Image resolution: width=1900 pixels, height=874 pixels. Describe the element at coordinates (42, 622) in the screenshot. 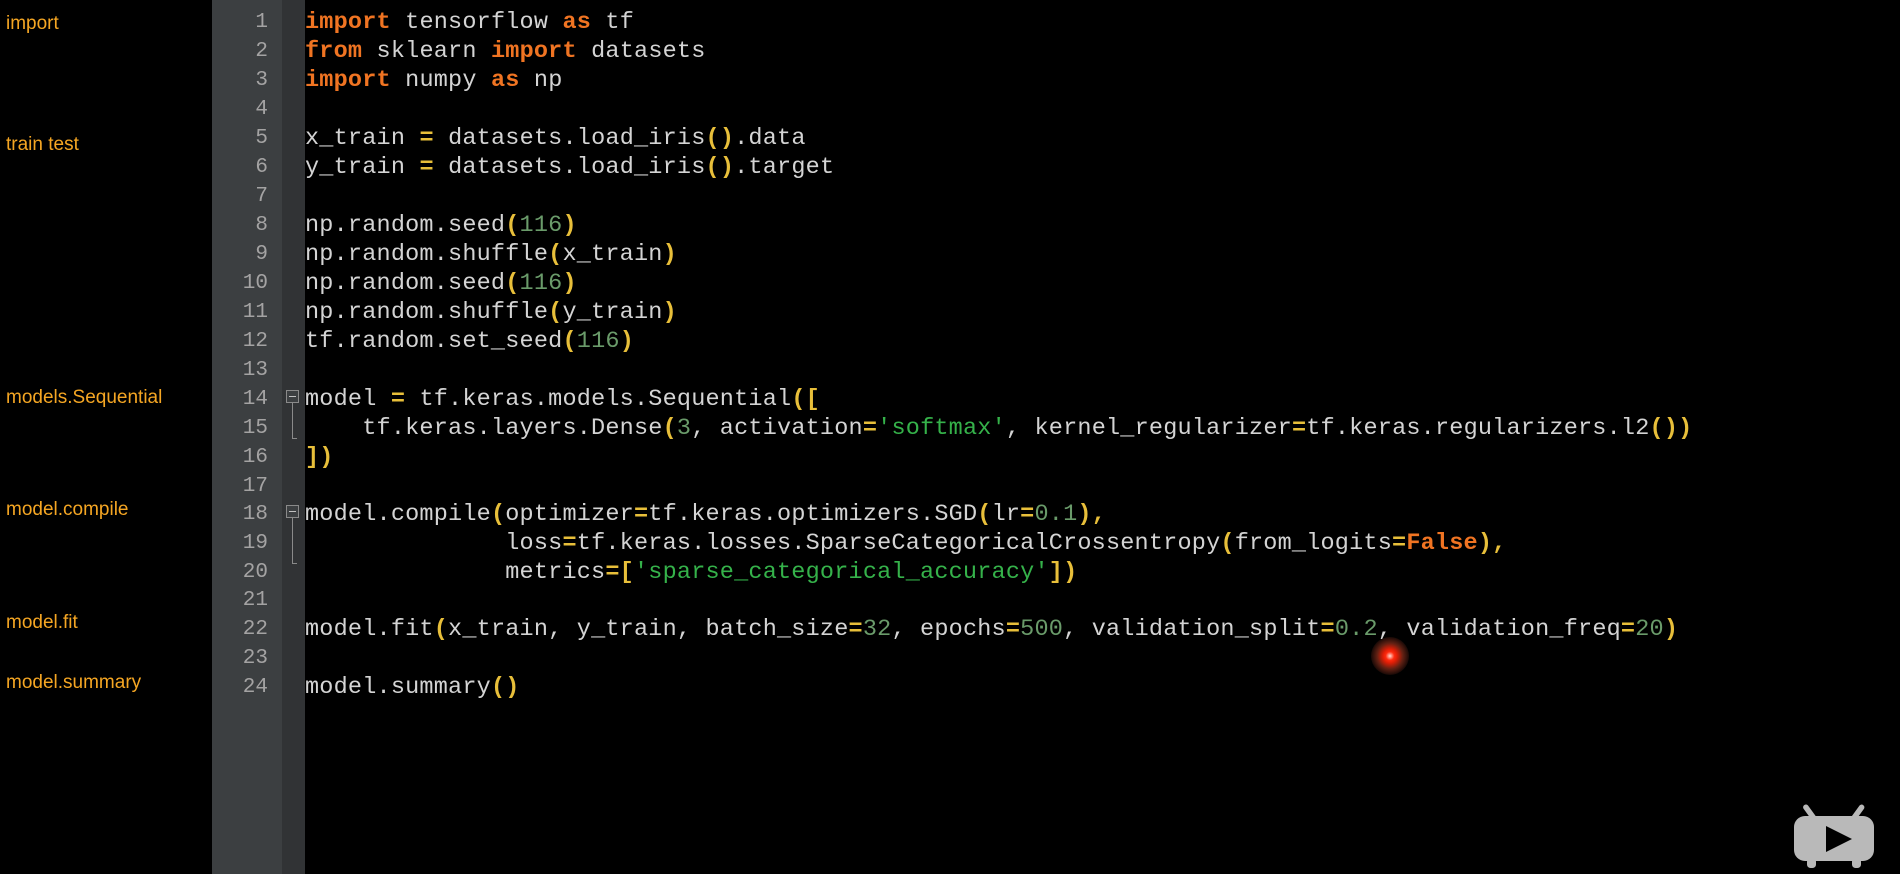

I see `annotation-model-fit: model.fit` at that location.